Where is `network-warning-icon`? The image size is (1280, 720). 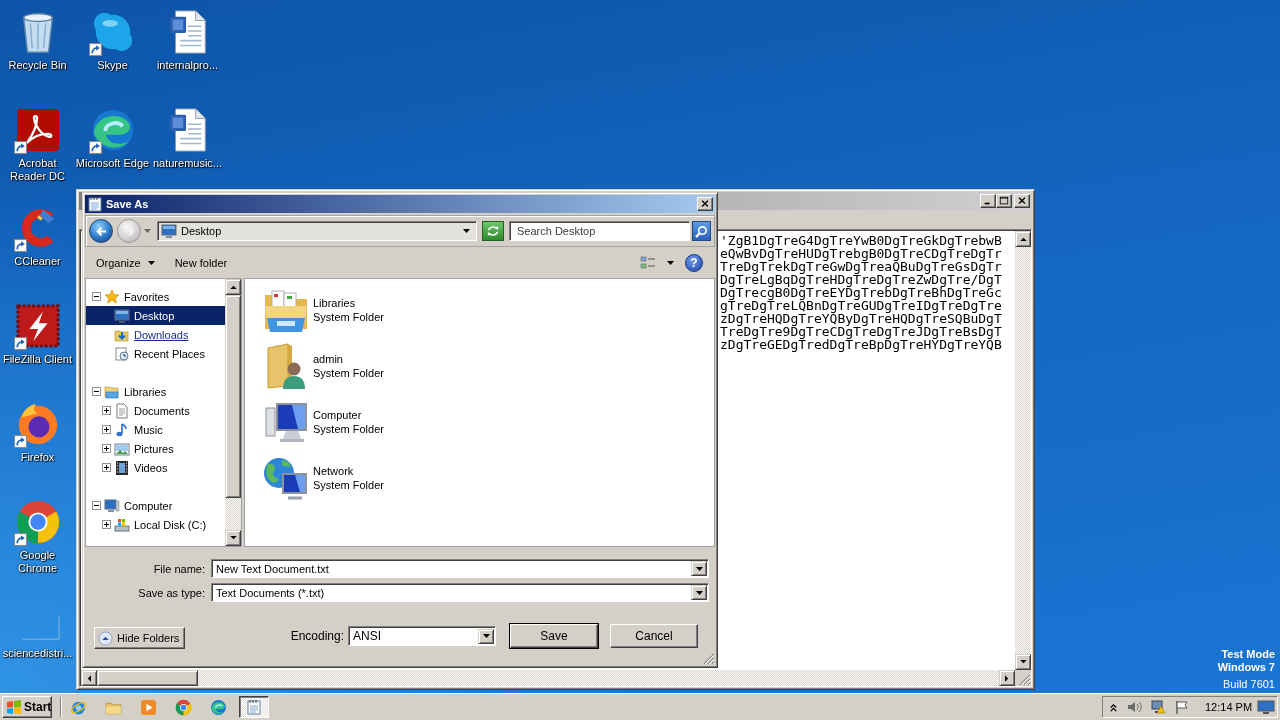
network-warning-icon is located at coordinates (1158, 707).